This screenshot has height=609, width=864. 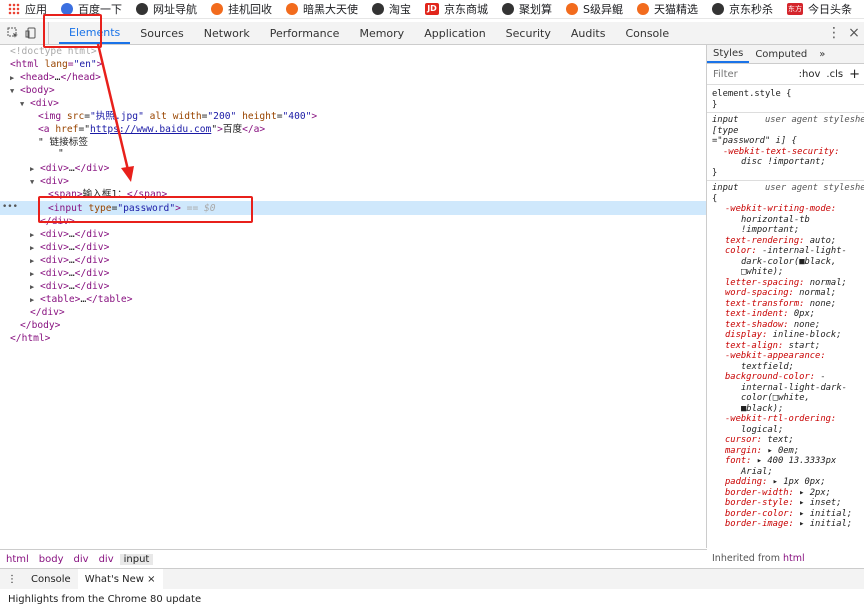 What do you see at coordinates (594, 9) in the screenshot?
I see `bookmark-item: S级异鲲` at bounding box center [594, 9].